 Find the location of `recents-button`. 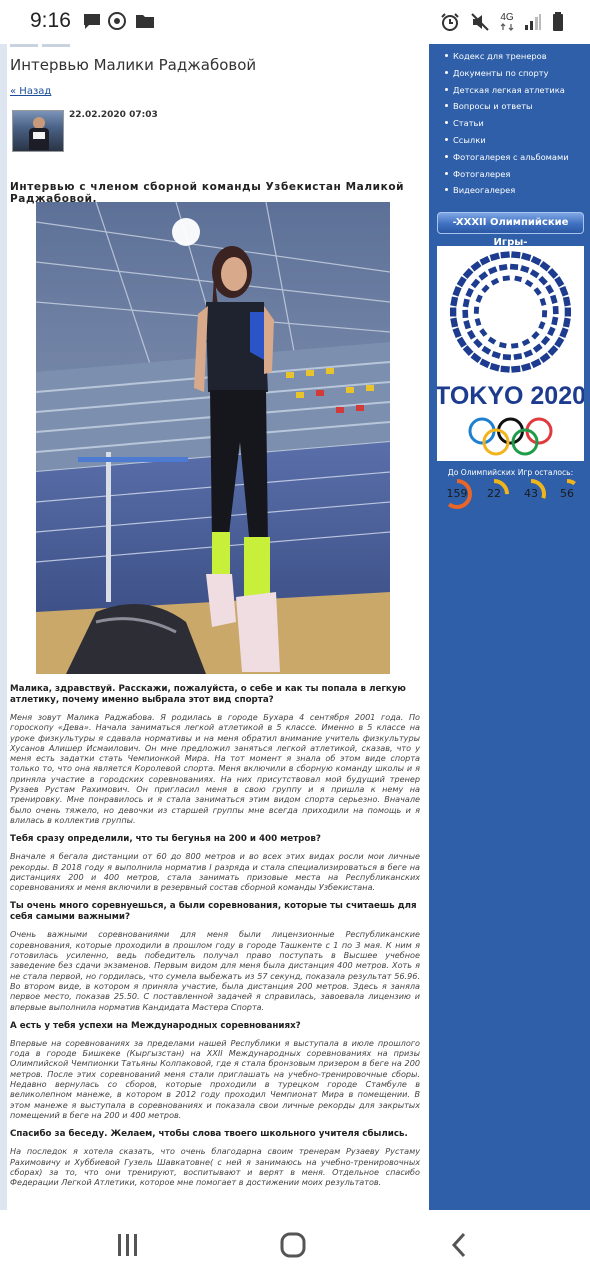

recents-button is located at coordinates (128, 1245).